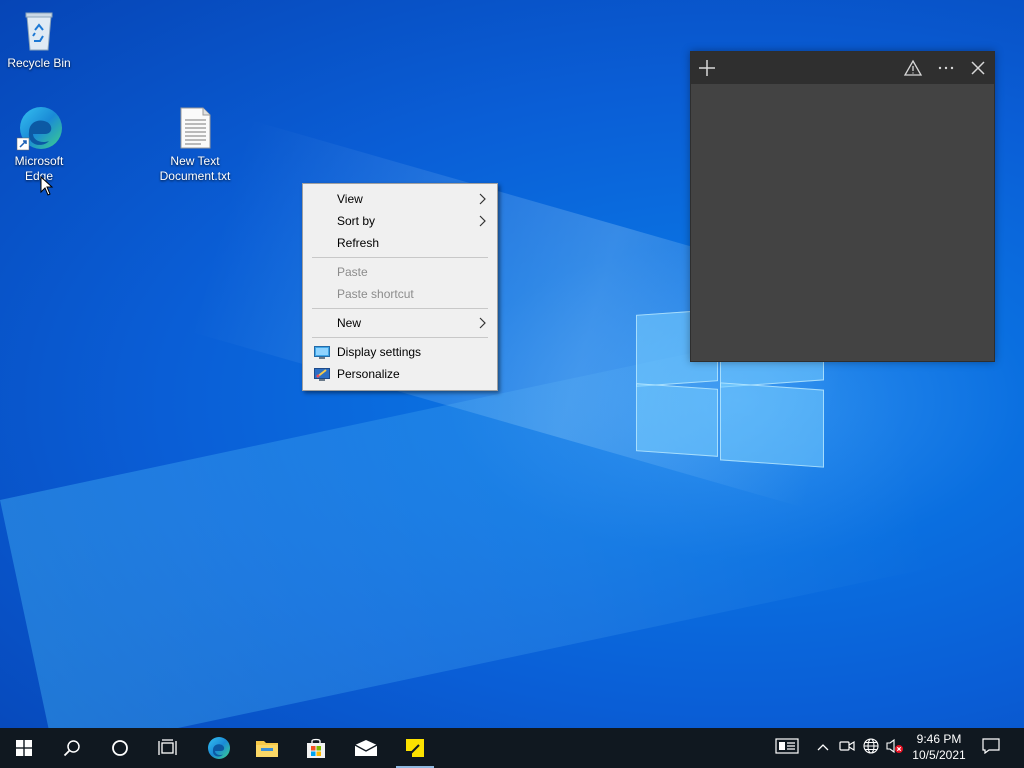  Describe the element at coordinates (842, 68) in the screenshot. I see `sticky-note-title-bar` at that location.